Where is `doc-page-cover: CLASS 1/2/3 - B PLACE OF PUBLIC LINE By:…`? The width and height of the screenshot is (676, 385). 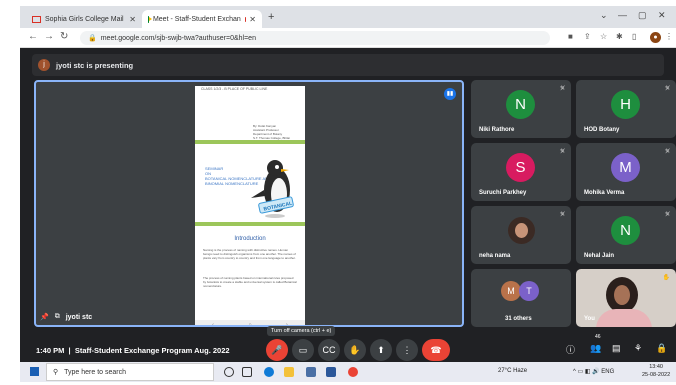
doc-page-cover: CLASS 1/2/3 - B PLACE OF PUBLIC LINE By:… is located at coordinates (250, 115).